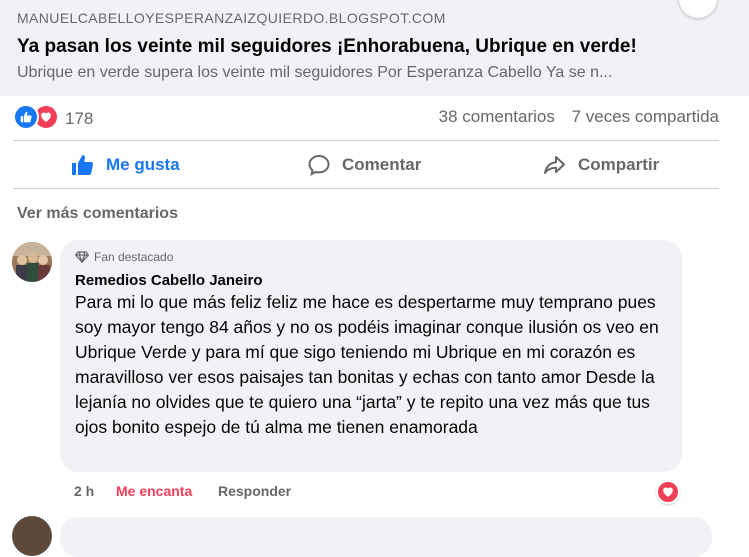 The height and width of the screenshot is (557, 749). I want to click on reply-button: Responder, so click(254, 491).